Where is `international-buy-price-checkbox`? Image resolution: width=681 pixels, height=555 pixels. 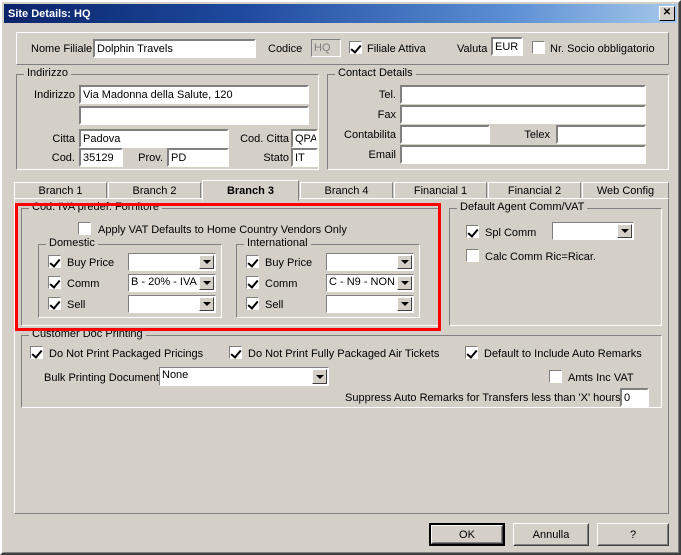
international-buy-price-checkbox is located at coordinates (252, 261).